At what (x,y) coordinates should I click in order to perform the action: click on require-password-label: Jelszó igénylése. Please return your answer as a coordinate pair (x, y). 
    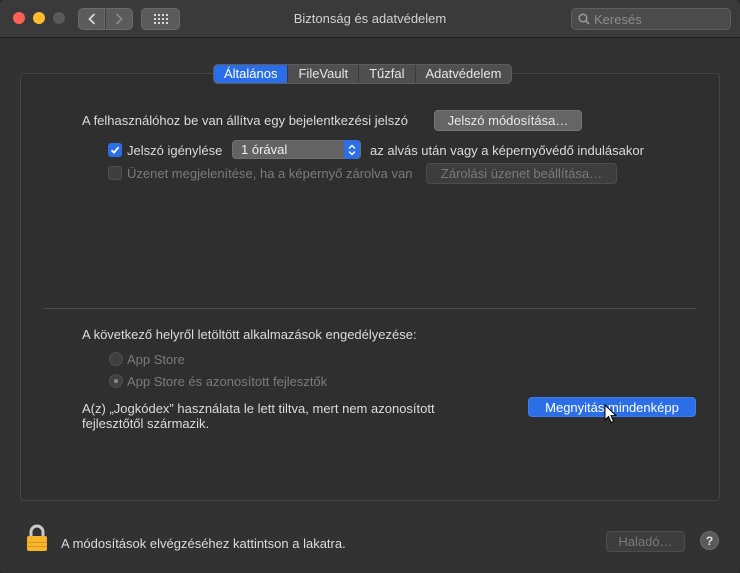
    Looking at the image, I should click on (175, 150).